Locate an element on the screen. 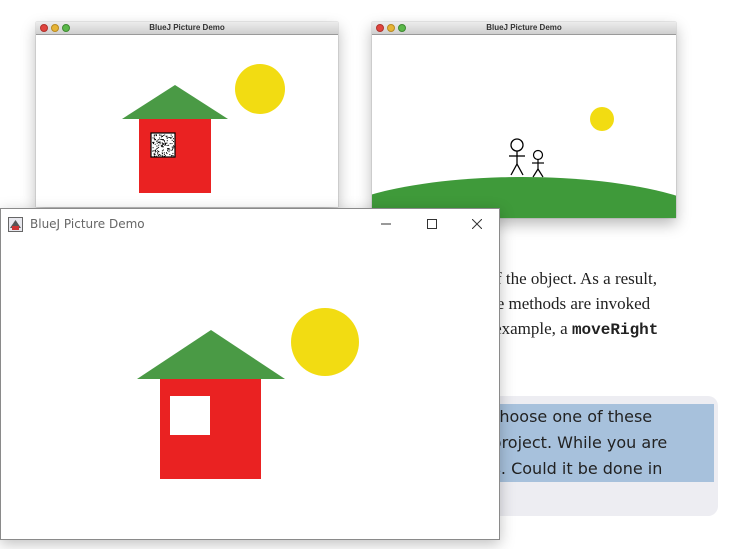 This screenshot has width=729, height=549. person-small is located at coordinates (538, 163).